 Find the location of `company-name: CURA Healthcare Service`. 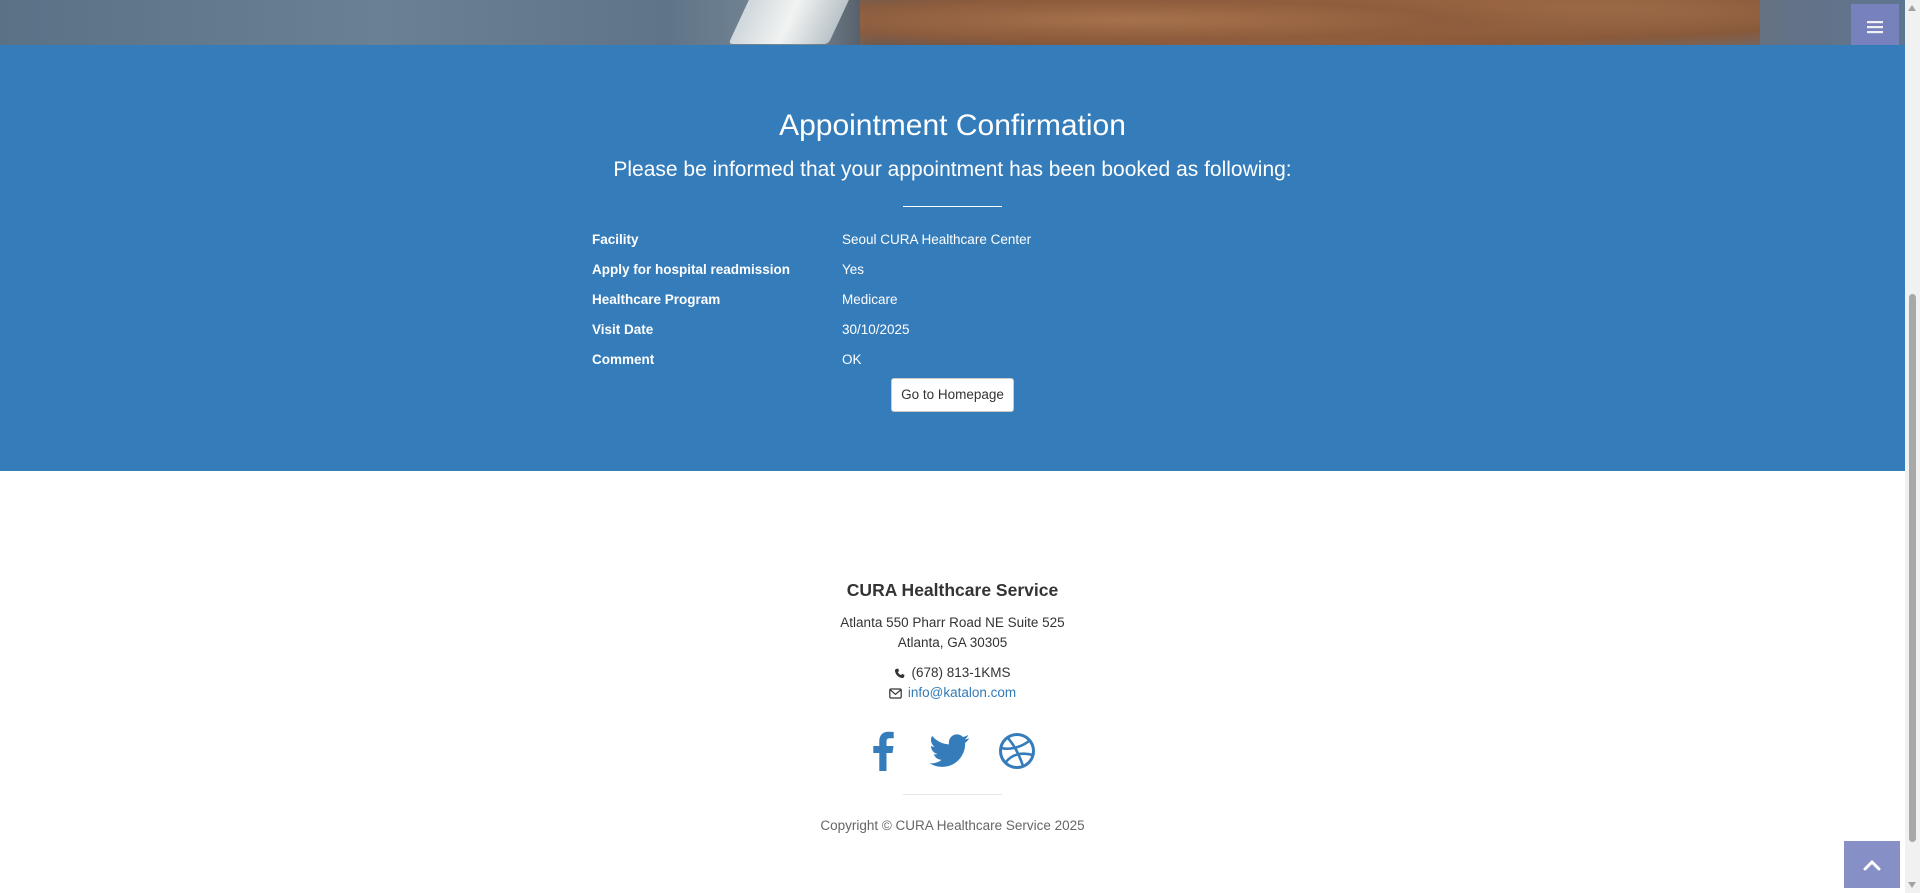

company-name: CURA Healthcare Service is located at coordinates (952, 590).